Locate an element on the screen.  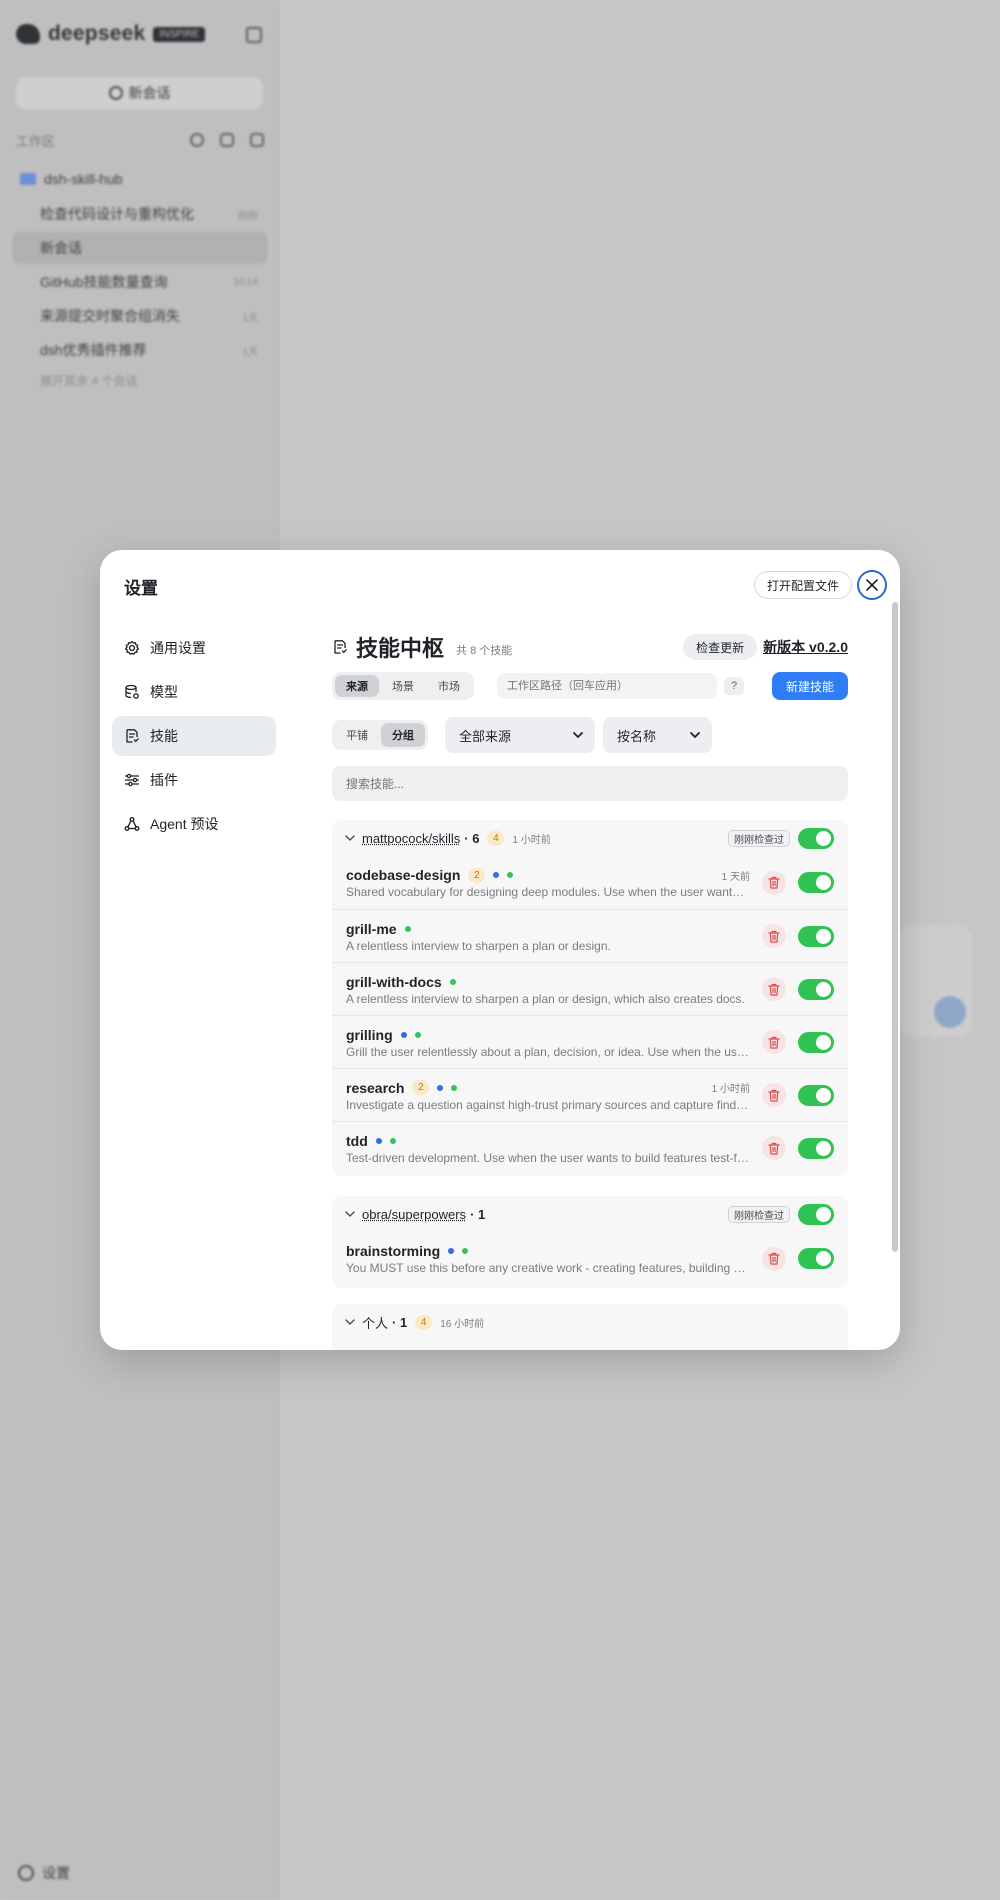
filter-toolbar: 平铺 分组 全部来源 按名称 is located at coordinates (590, 735).